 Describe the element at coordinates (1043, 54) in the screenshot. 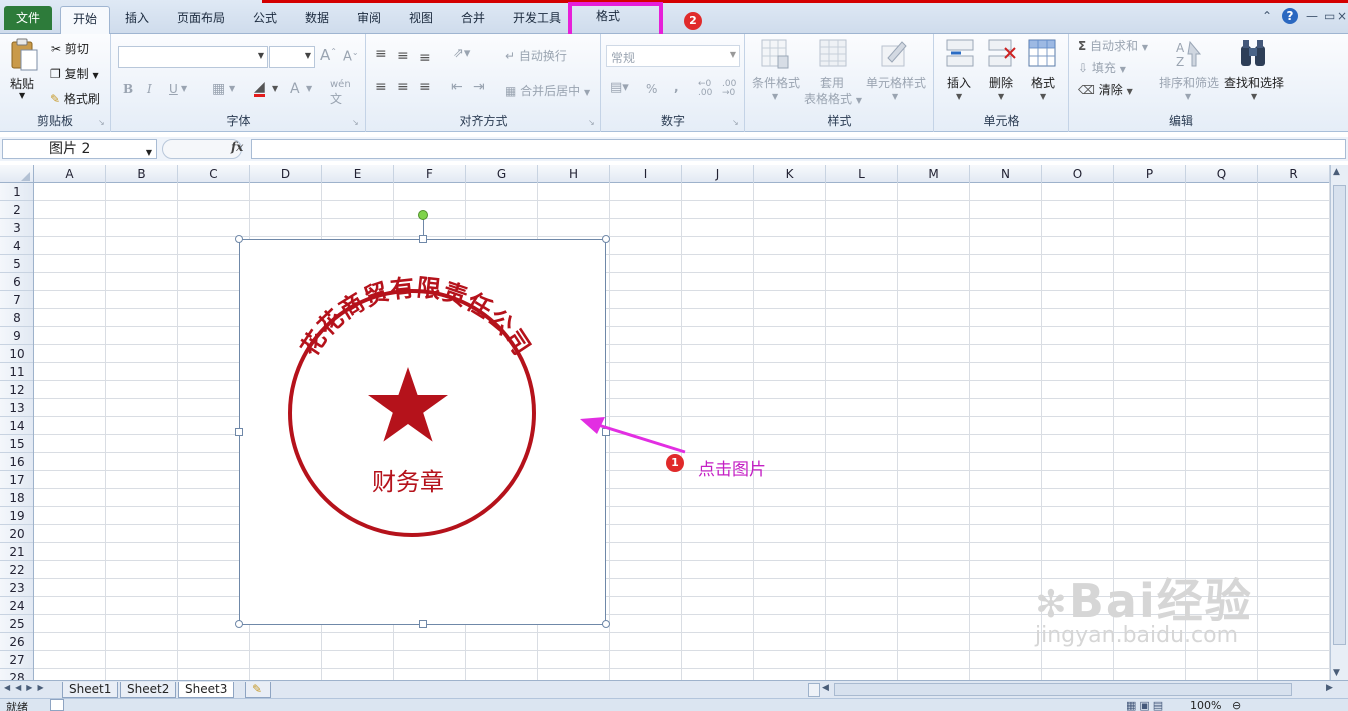

I see `format-cells-icon` at that location.